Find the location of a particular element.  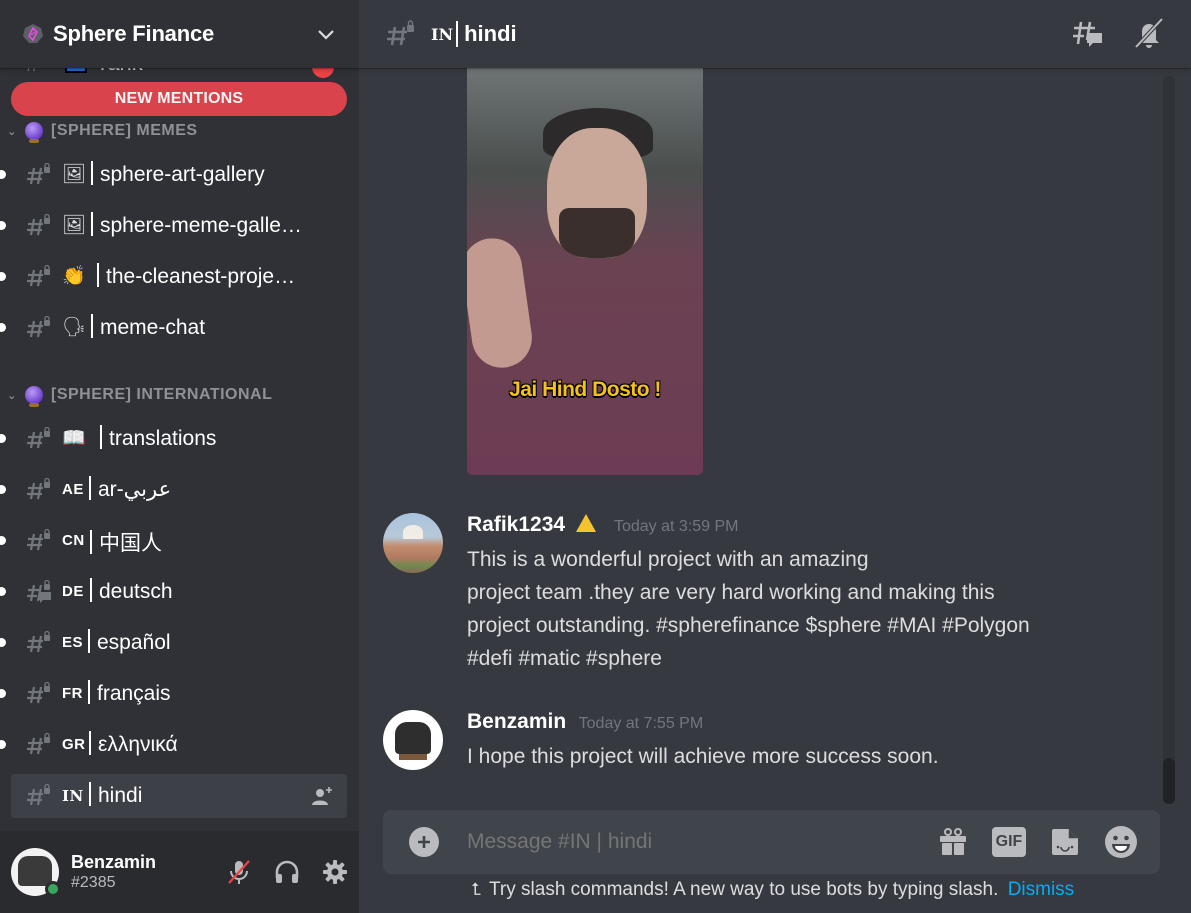

channel-item-sphere-art-gallery: 🖼 sphere-art-gallery is located at coordinates (173, 175).